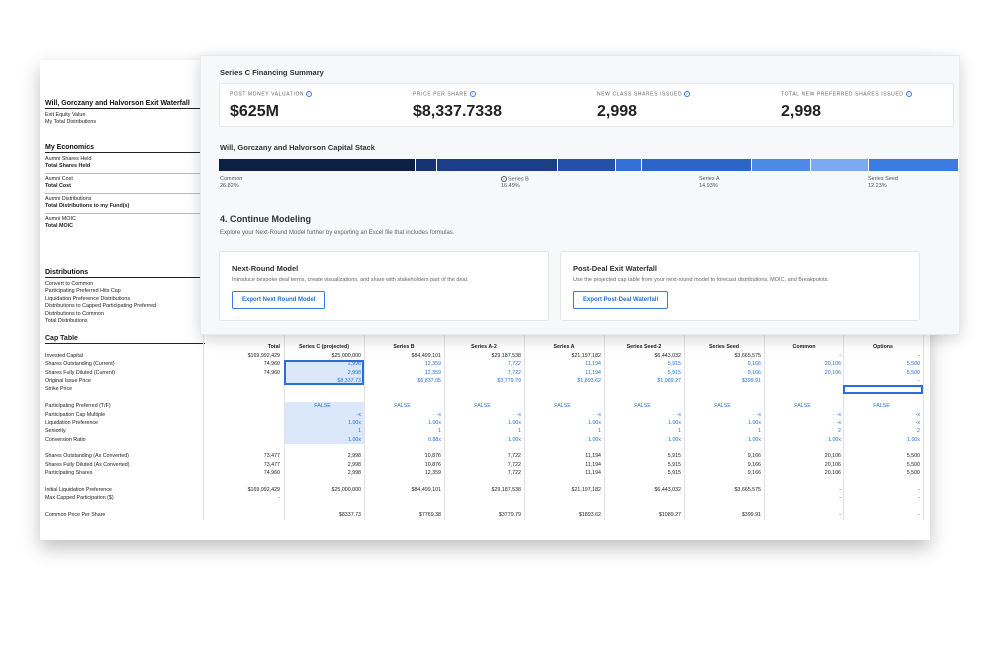  What do you see at coordinates (324, 515) in the screenshot?
I see `table-cell: $8337.73` at bounding box center [324, 515].